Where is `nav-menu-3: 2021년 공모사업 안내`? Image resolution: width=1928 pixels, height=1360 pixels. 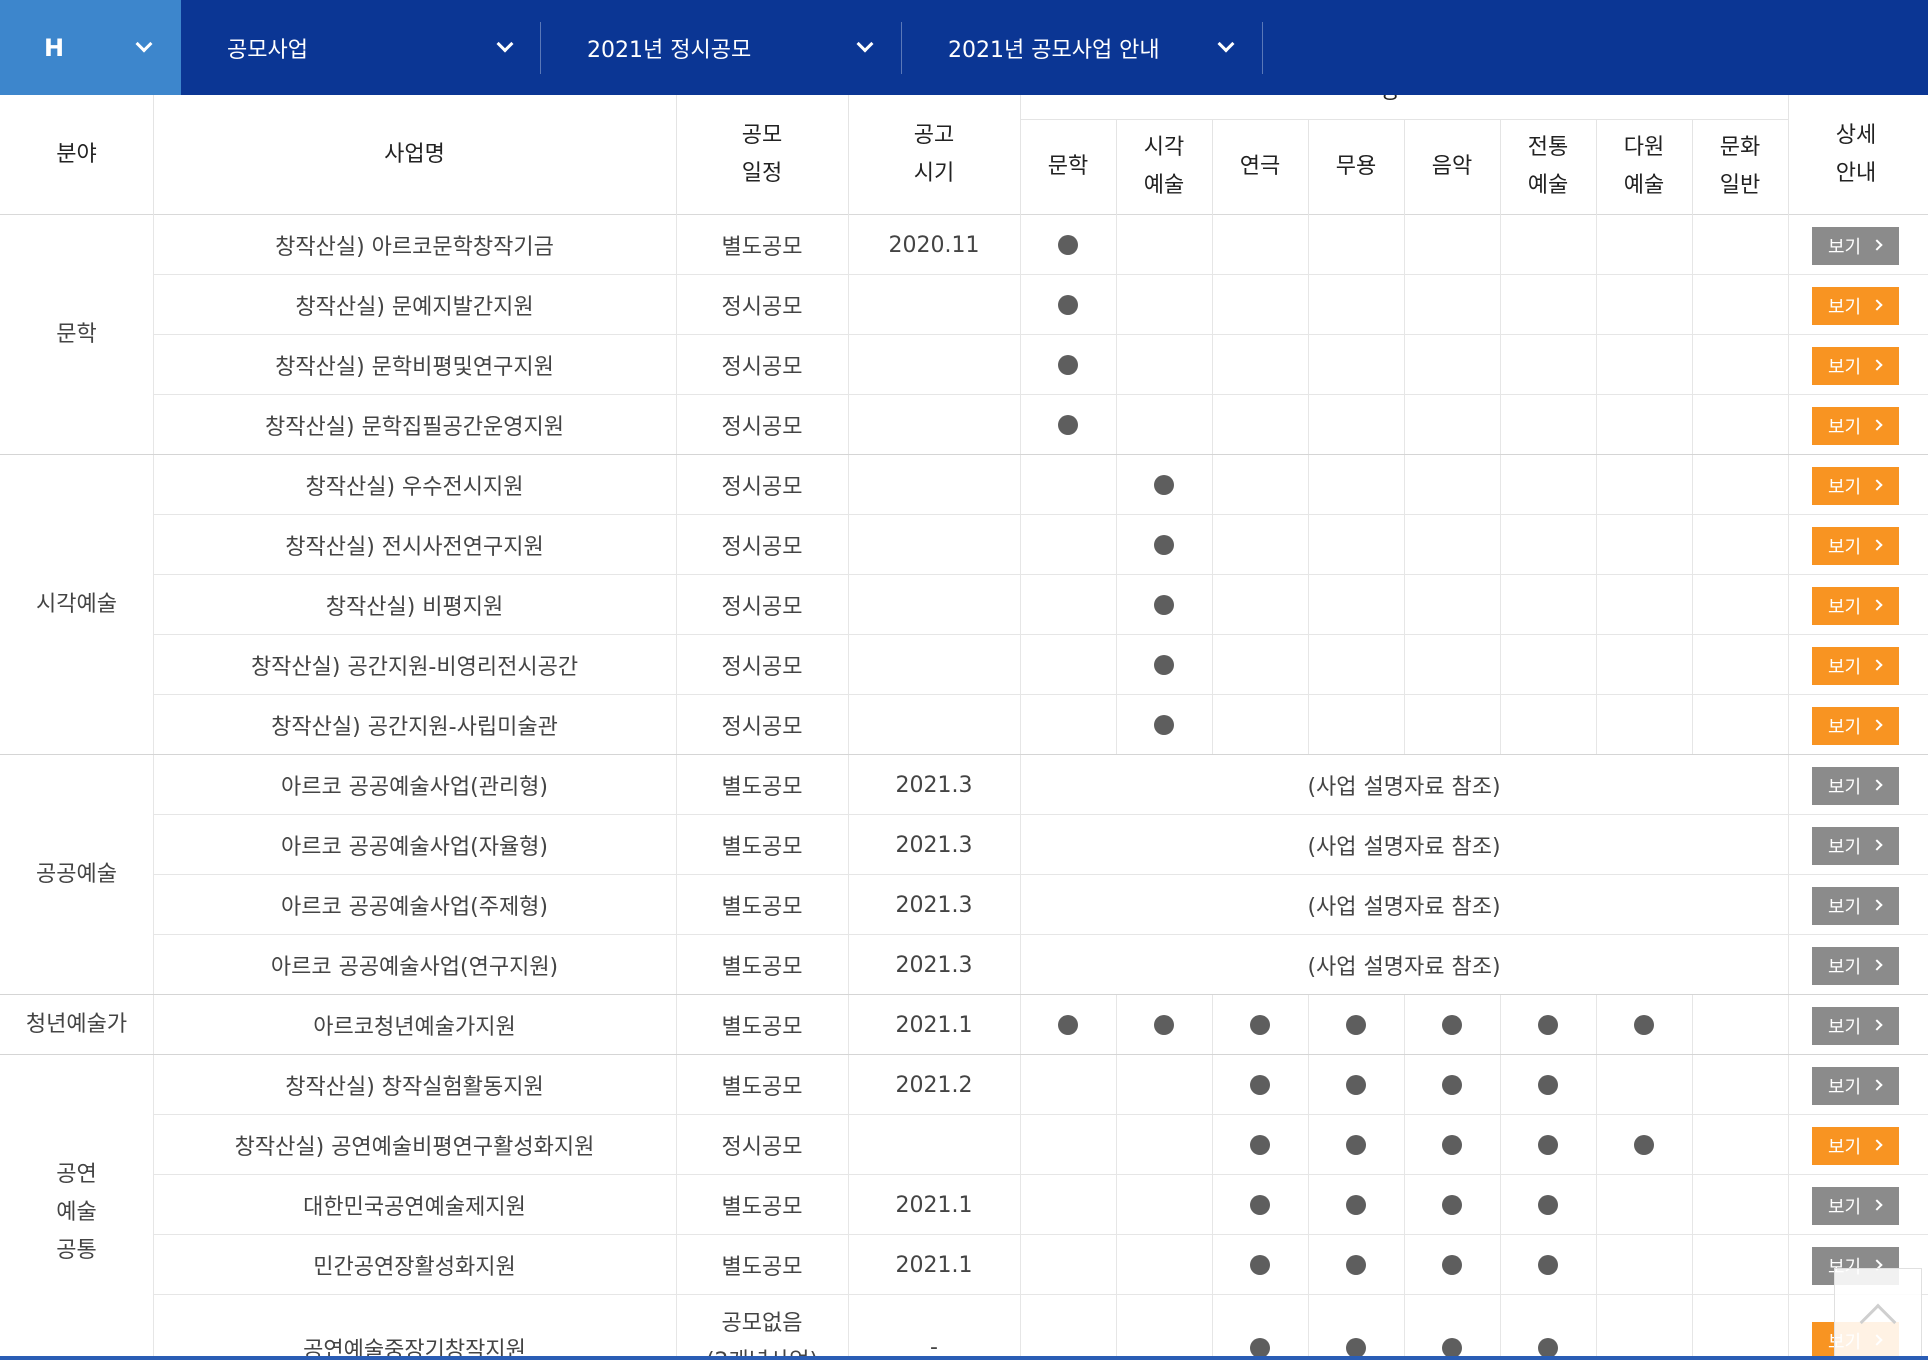
nav-menu-3: 2021년 공모사업 안내 is located at coordinates (1082, 47).